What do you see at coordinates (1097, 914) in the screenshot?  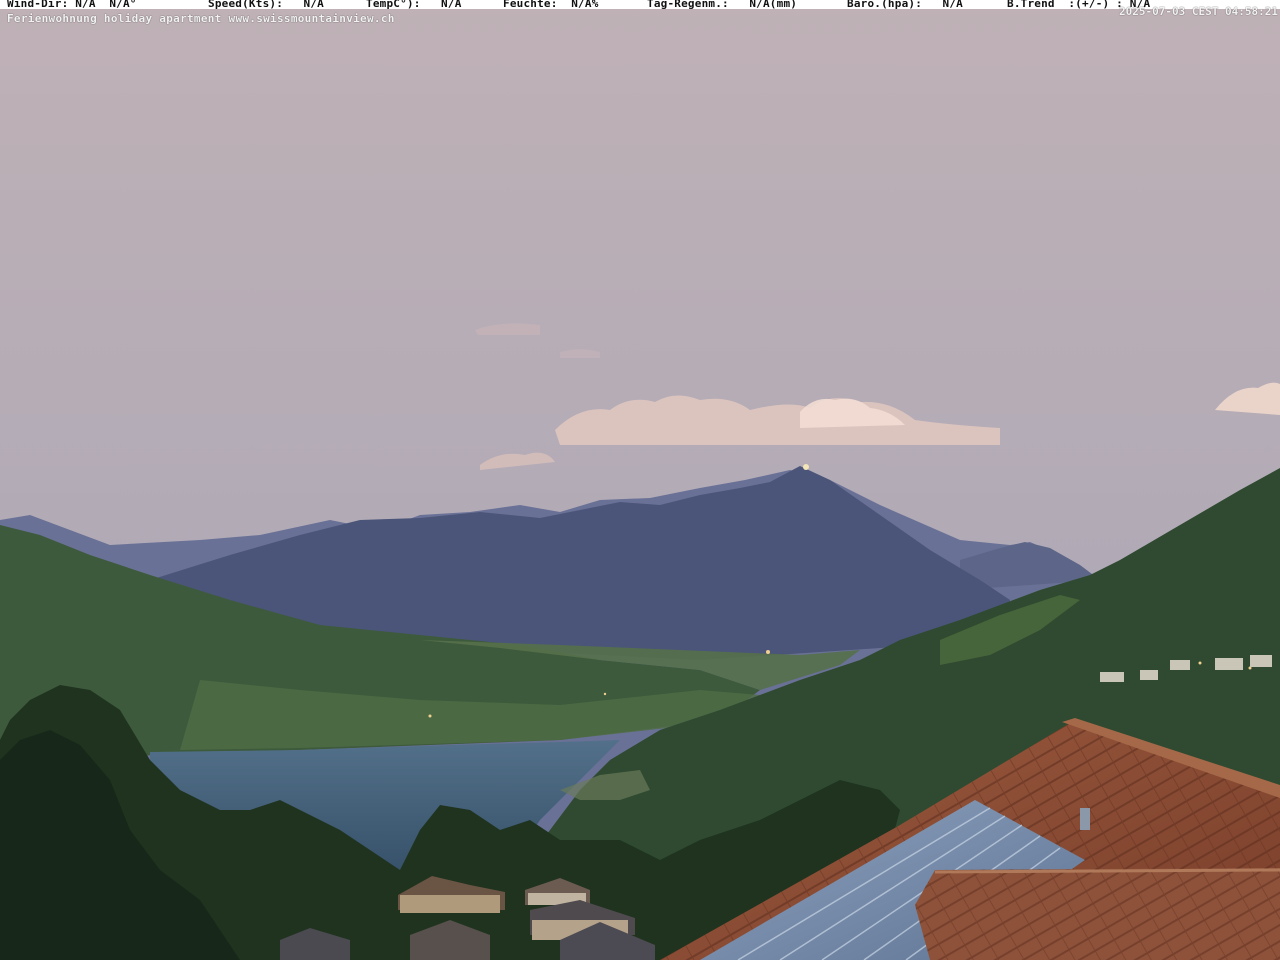 I see `front-roof` at bounding box center [1097, 914].